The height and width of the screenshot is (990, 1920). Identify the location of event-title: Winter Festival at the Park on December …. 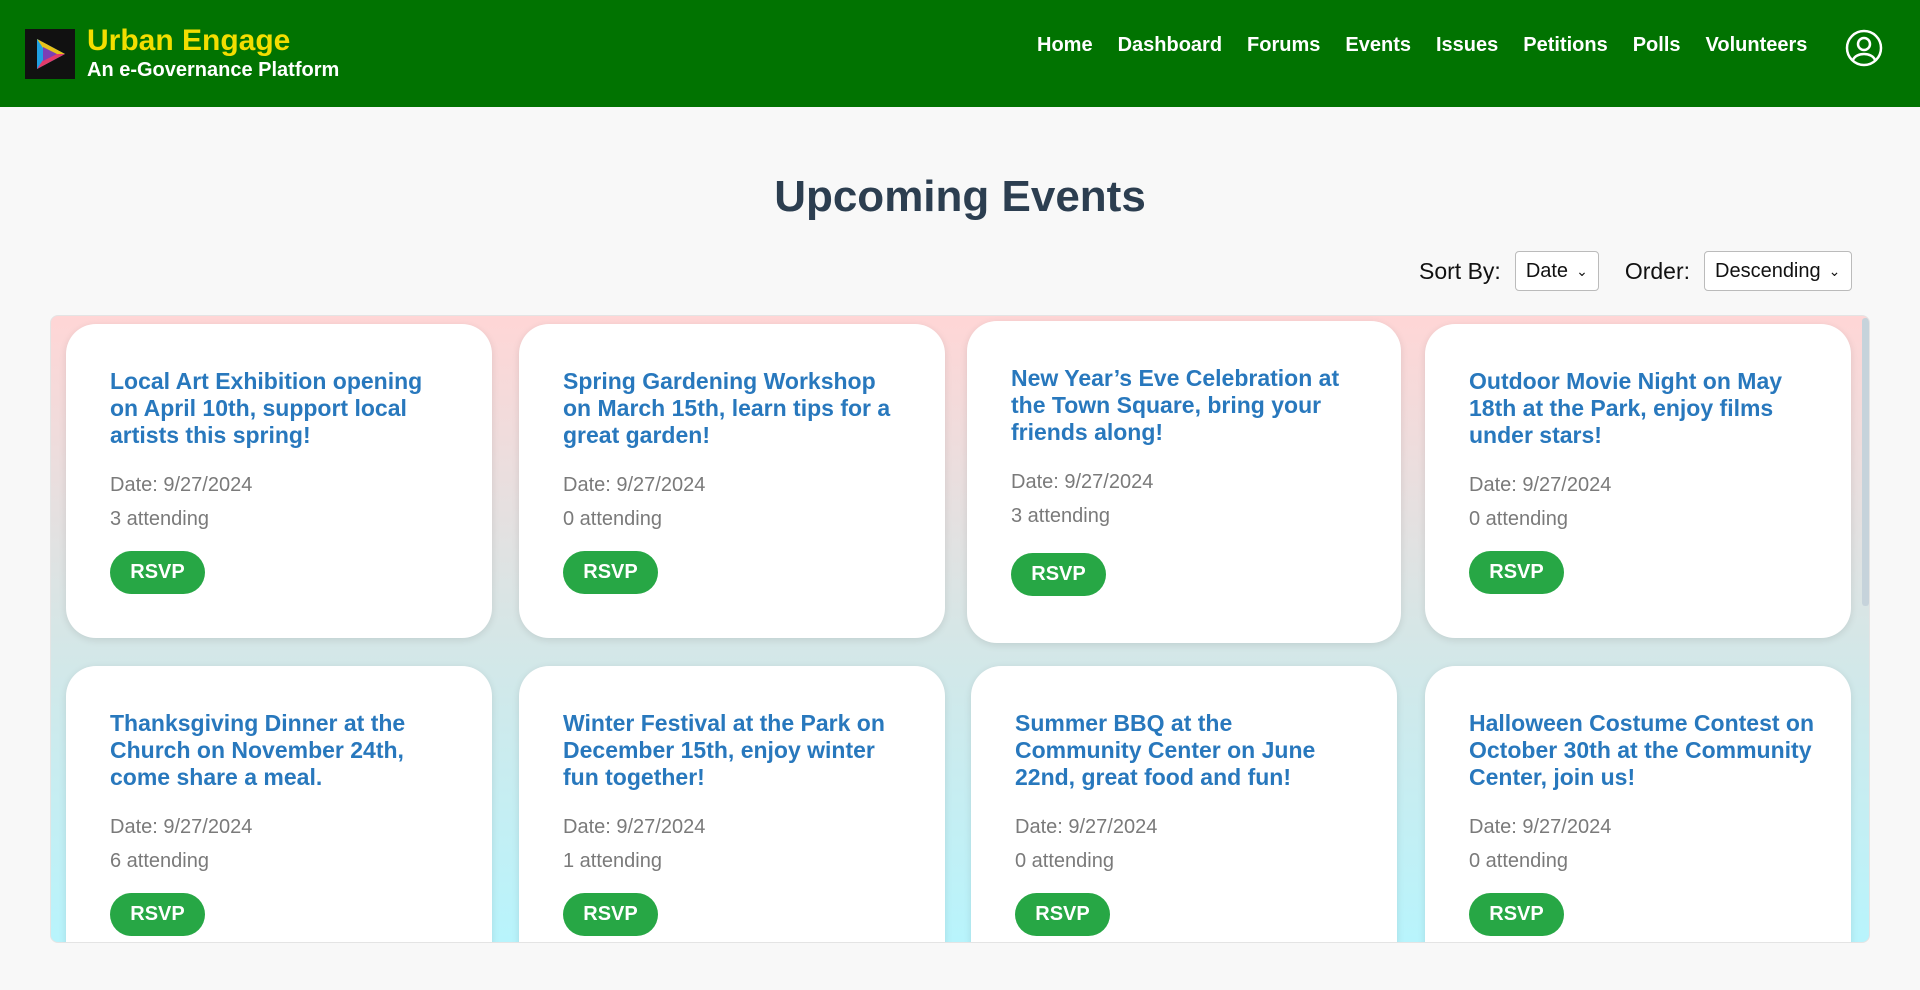
(736, 750).